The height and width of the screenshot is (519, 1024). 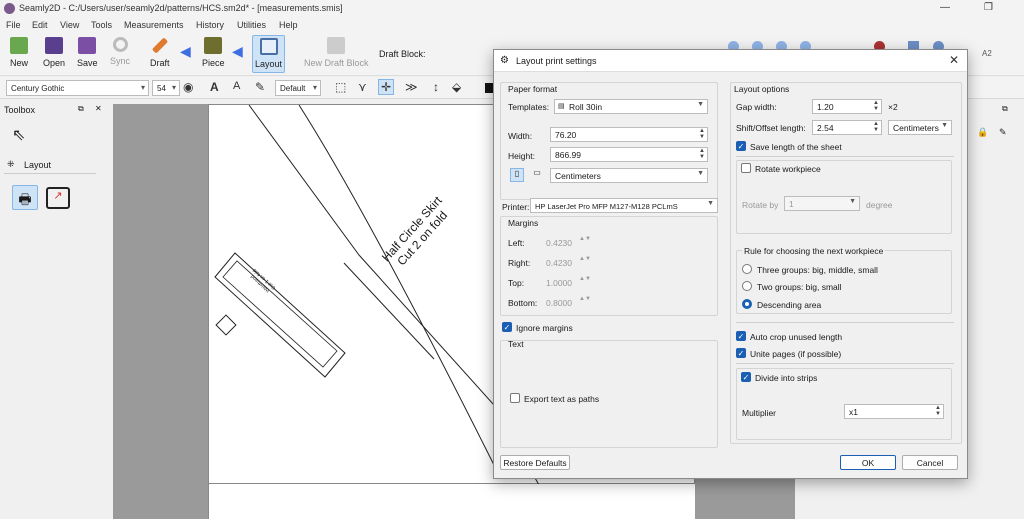 I want to click on margin-left-spinner: ▲▼, so click(x=585, y=239).